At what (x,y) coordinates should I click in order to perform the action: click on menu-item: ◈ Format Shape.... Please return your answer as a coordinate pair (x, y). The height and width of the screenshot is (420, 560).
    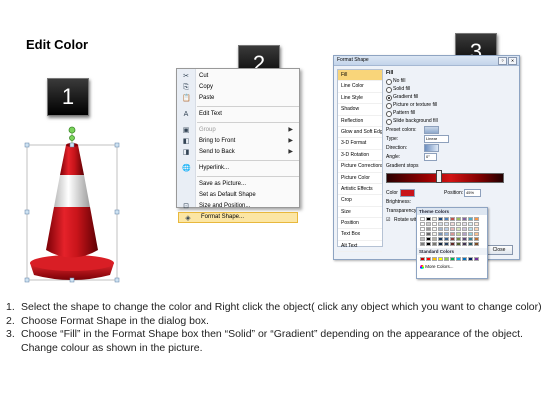
    Looking at the image, I should click on (238, 217).